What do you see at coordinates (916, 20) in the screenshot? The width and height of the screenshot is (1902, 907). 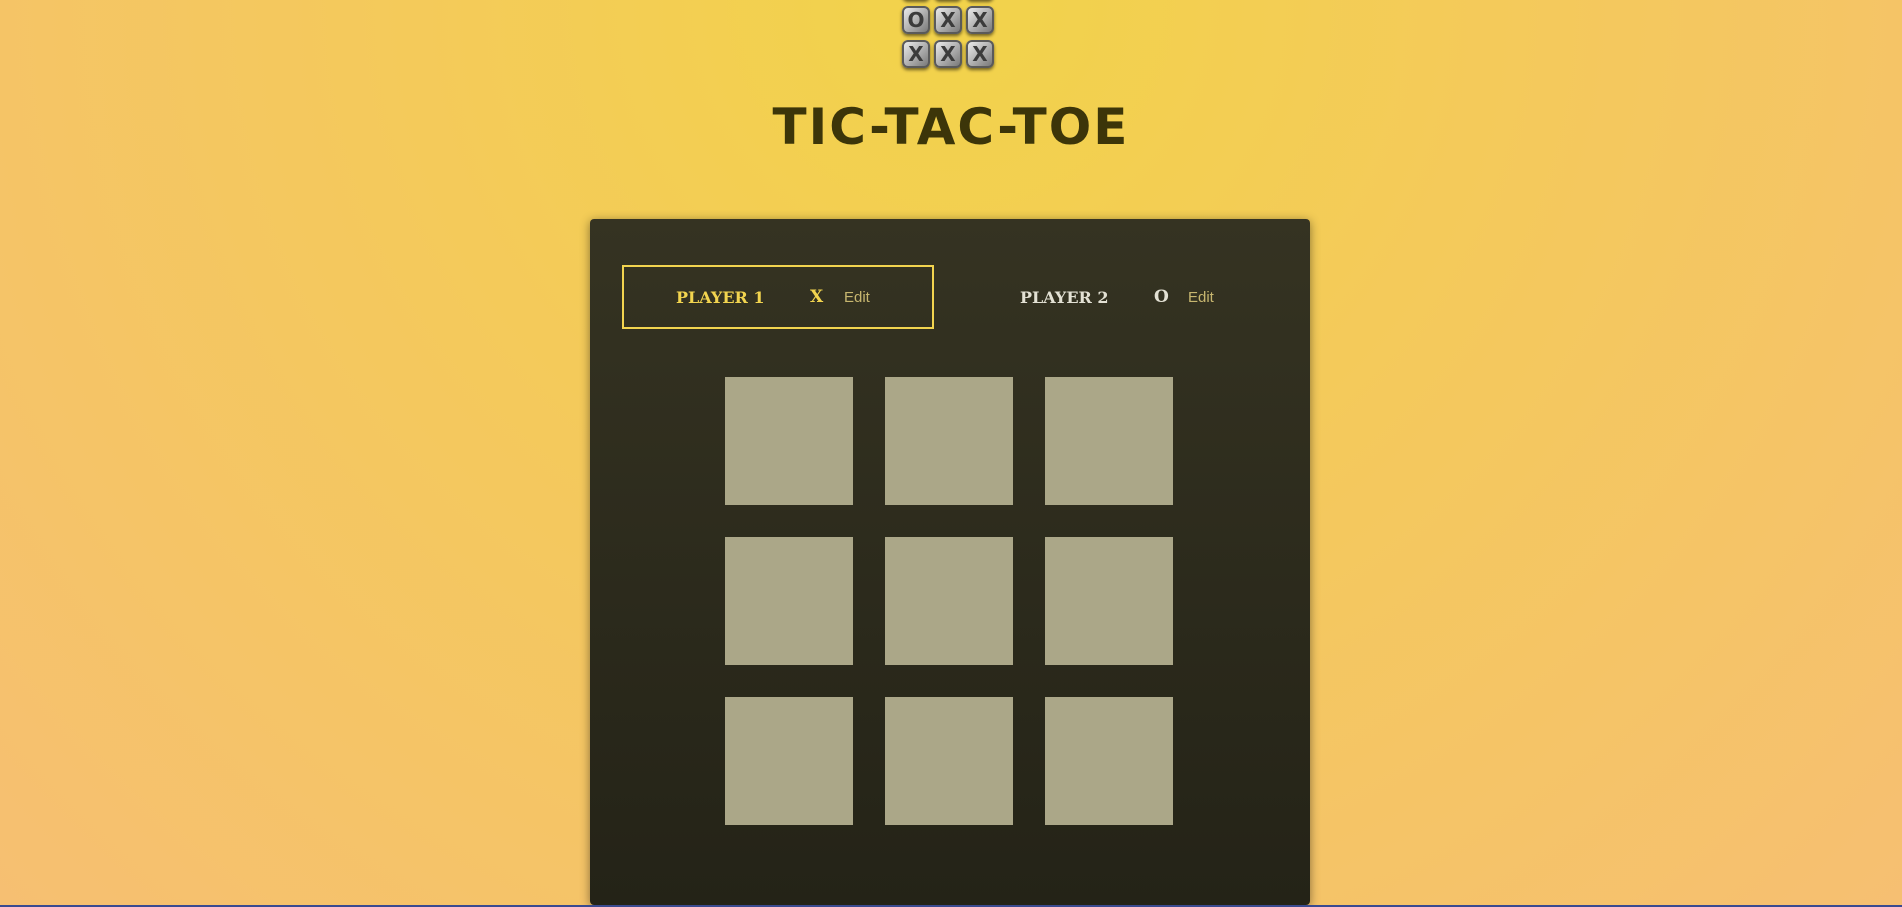 I see `logo-tile: O` at bounding box center [916, 20].